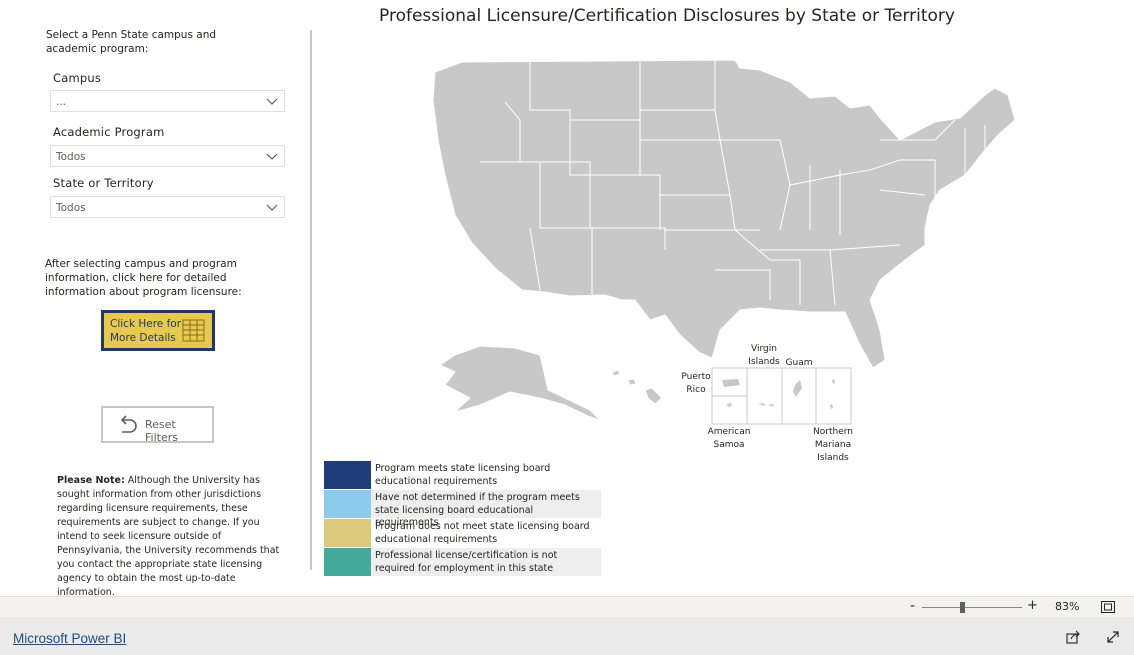 Image resolution: width=1134 pixels, height=655 pixels. I want to click on legend-swatch-not-required, so click(347, 562).